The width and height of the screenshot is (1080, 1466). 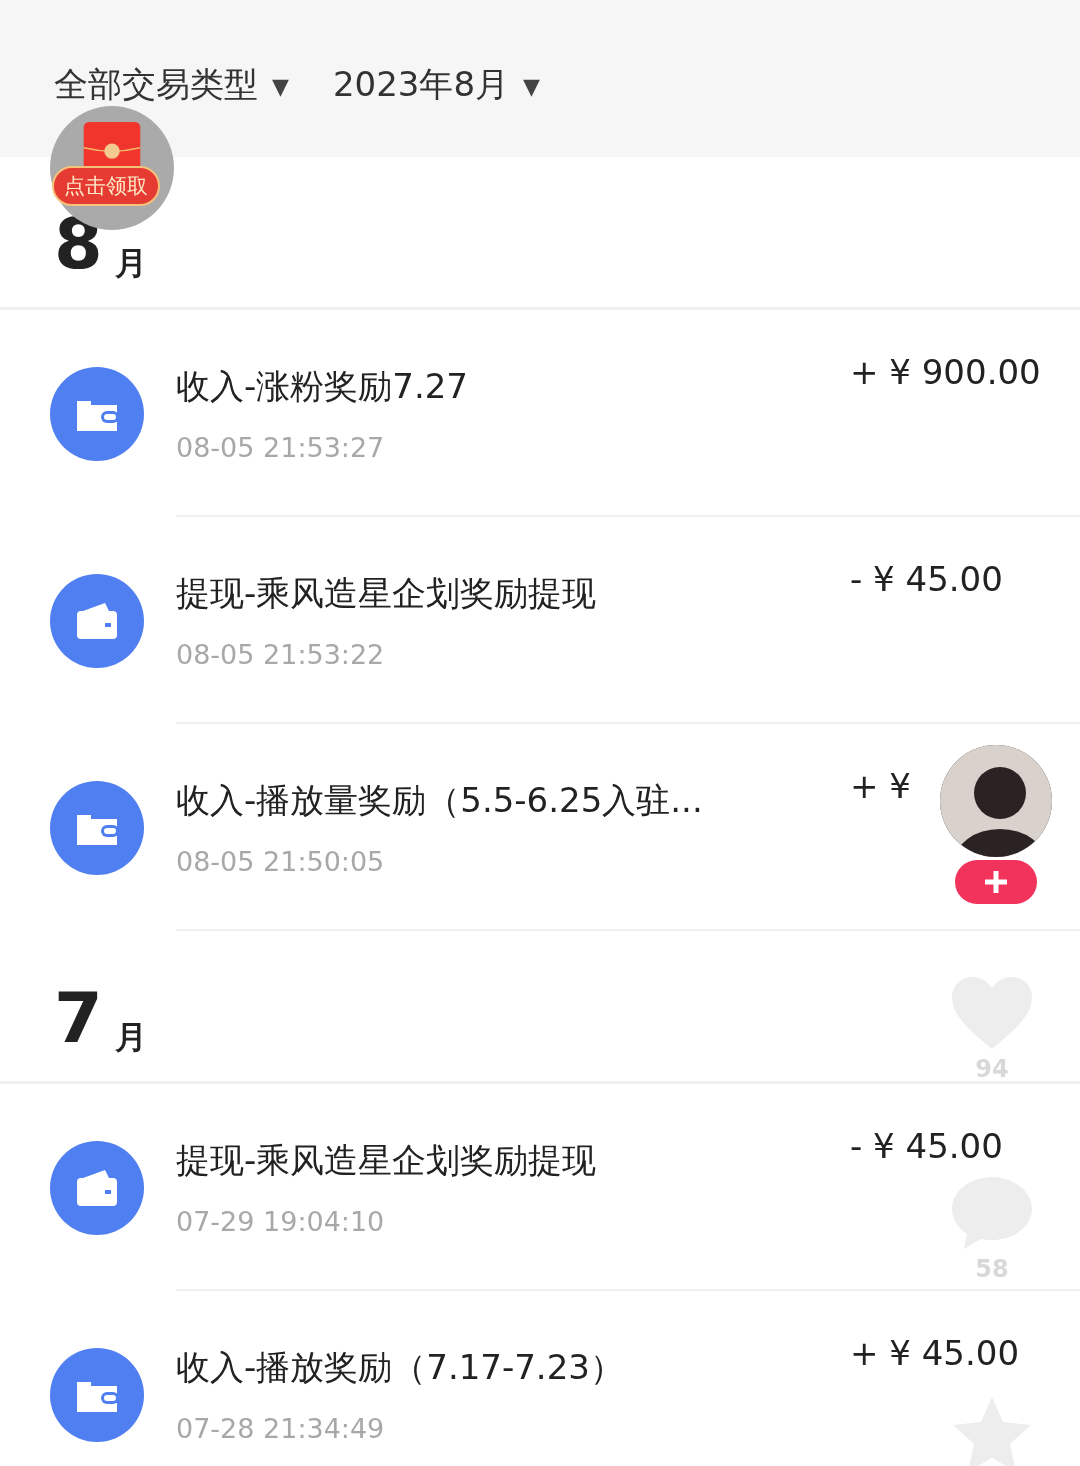 What do you see at coordinates (106, 186) in the screenshot?
I see `claim-label: 点击领取` at bounding box center [106, 186].